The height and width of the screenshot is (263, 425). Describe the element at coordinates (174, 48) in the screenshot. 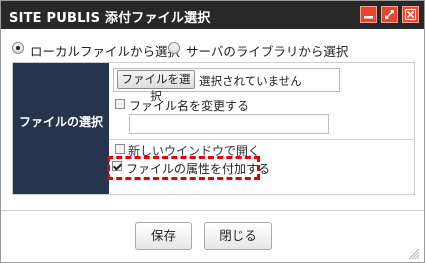

I see `server-library-radio` at that location.